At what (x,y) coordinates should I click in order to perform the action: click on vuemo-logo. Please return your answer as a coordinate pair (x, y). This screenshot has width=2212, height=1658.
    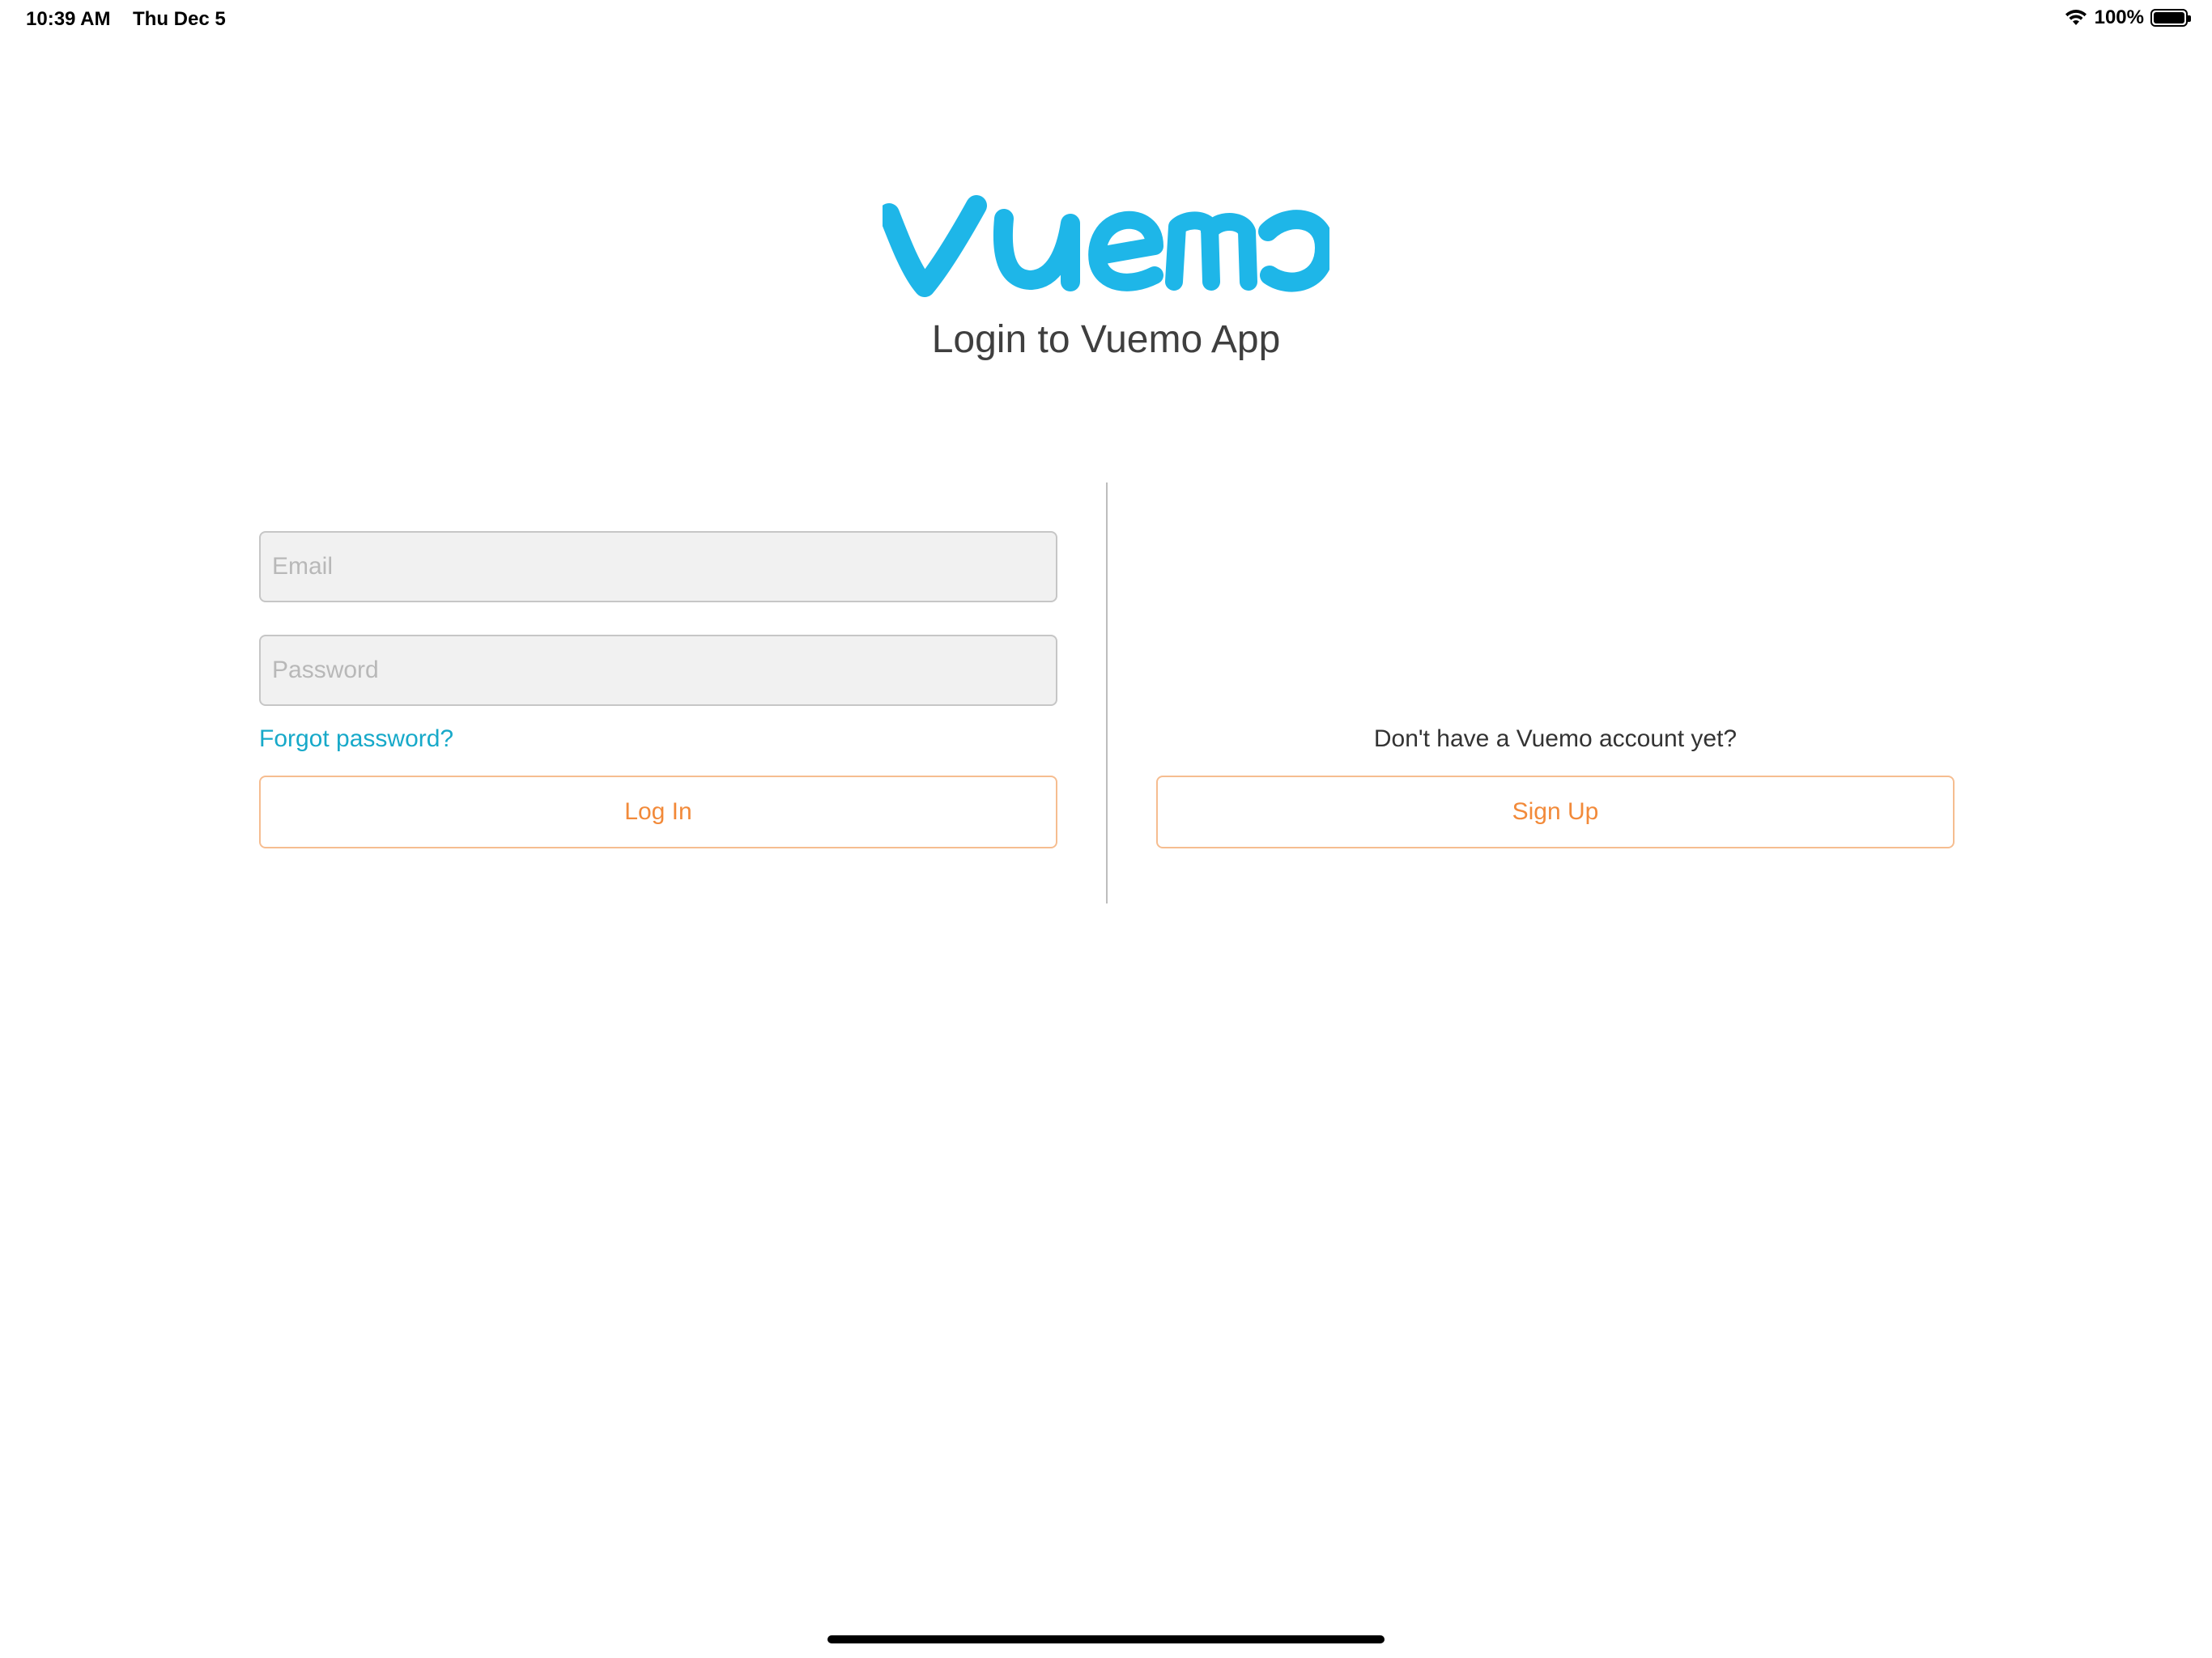
    Looking at the image, I should click on (1106, 247).